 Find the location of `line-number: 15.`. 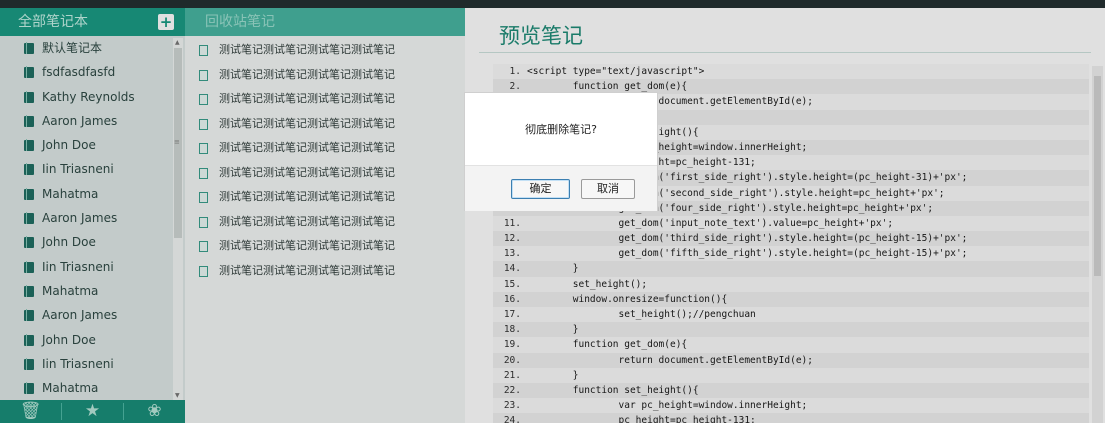

line-number: 15. is located at coordinates (512, 284).